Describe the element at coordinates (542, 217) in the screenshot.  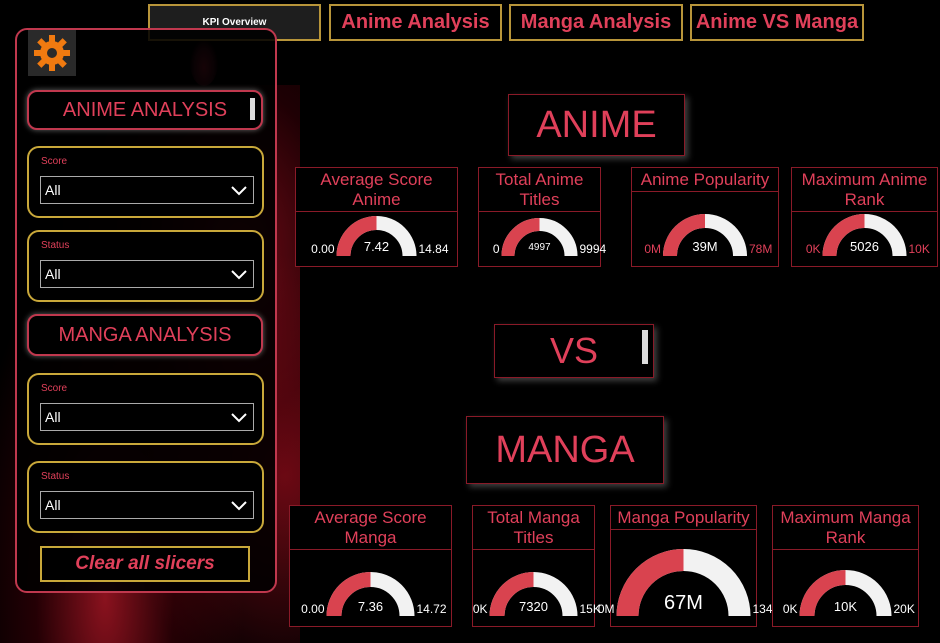
I see `anime-total-titles-card: Total Anime Titles 4997 0 9994` at that location.